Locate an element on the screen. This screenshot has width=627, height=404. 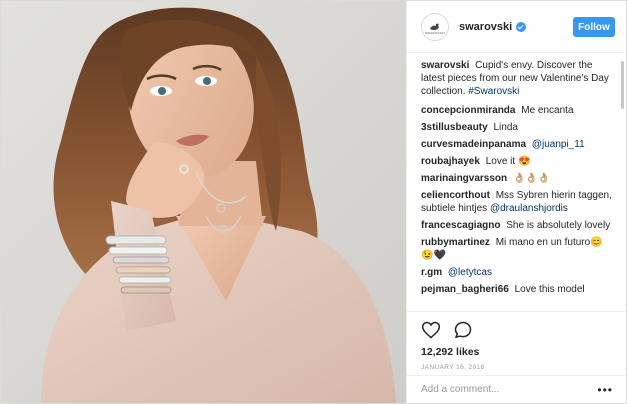
comment-text: She is absolutely lovely is located at coordinates (558, 225).